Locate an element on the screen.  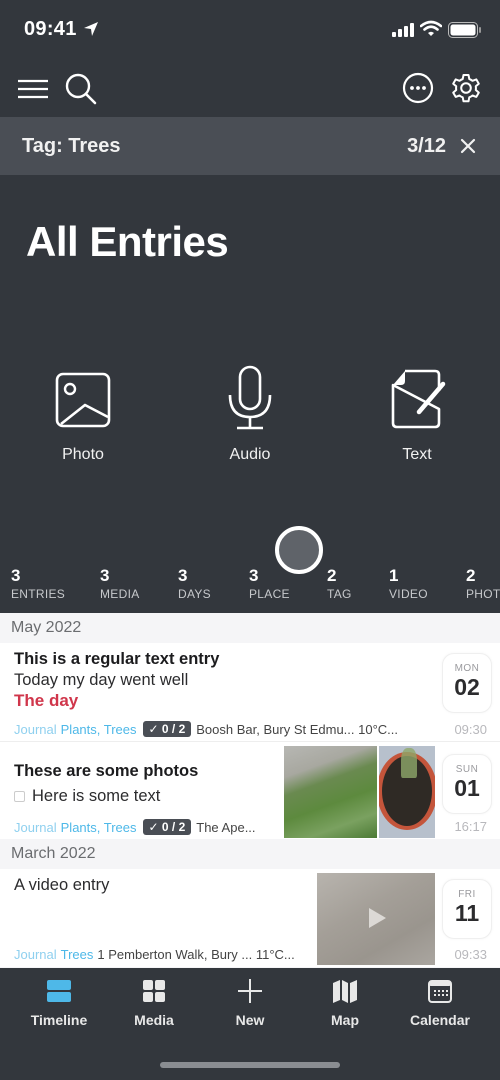
entry-time: 09:30 is located at coordinates (470, 729).